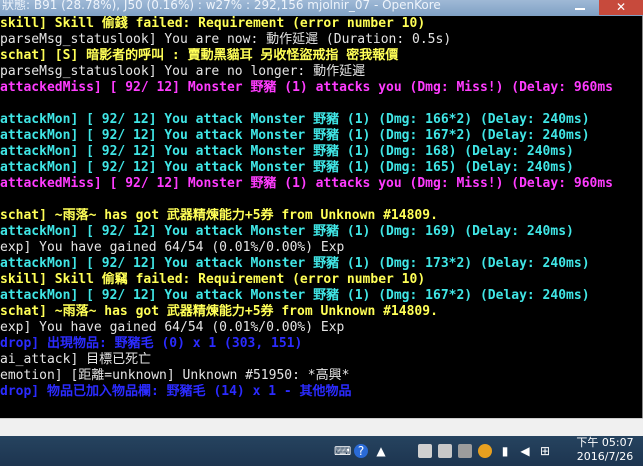 The height and width of the screenshot is (466, 643). I want to click on console-line: ai_attack] 目標已死亡, so click(76, 359).